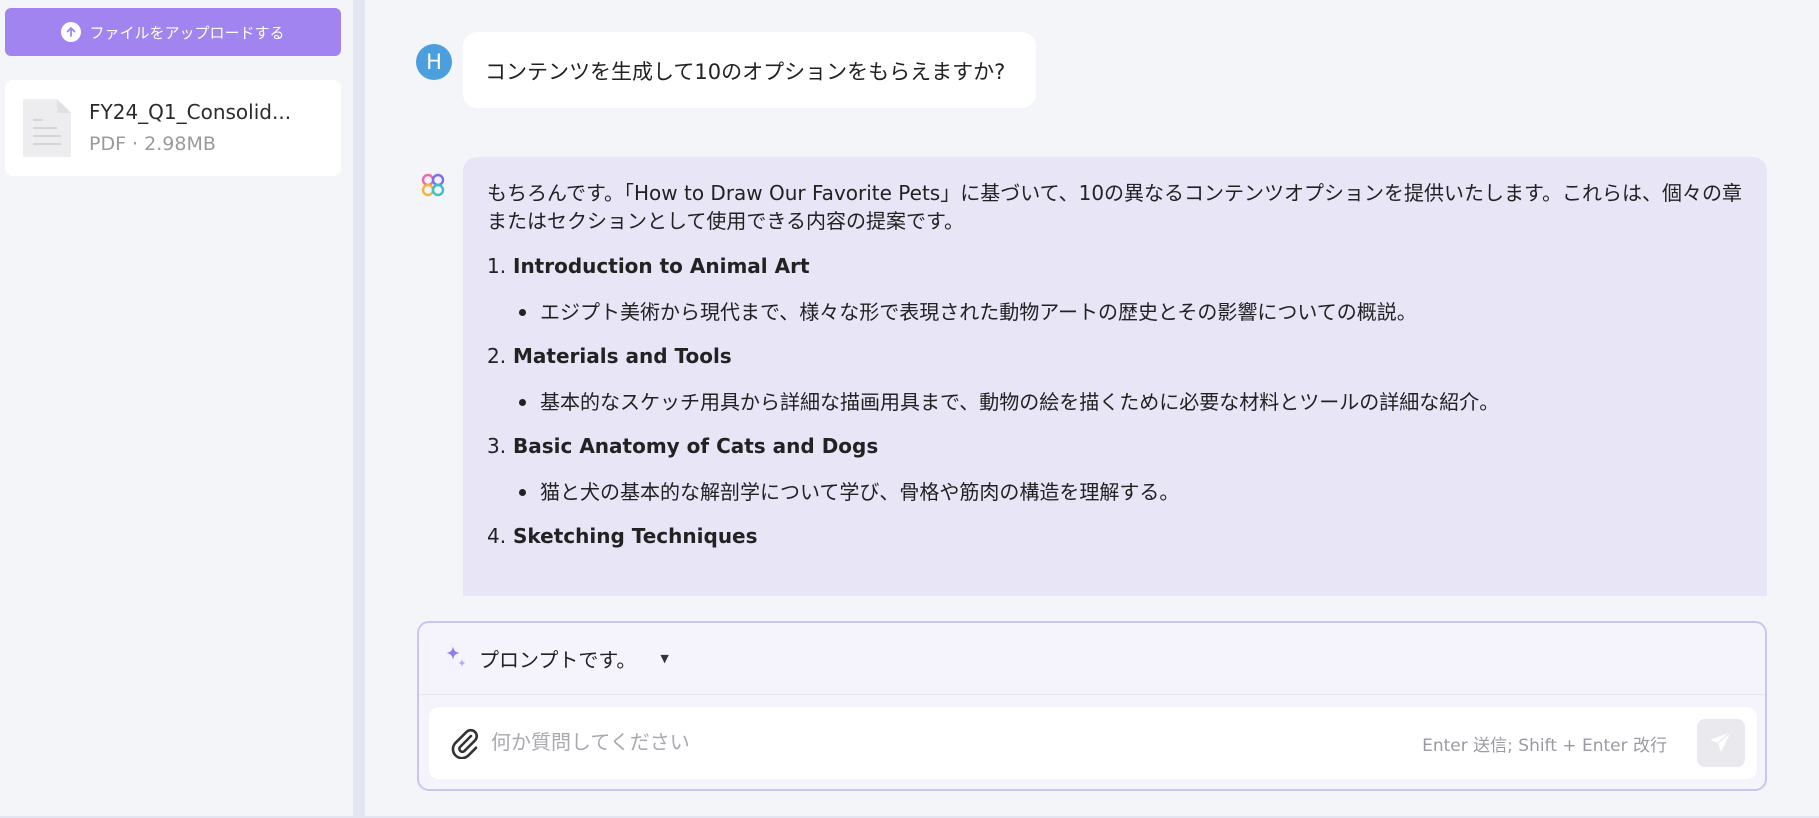  Describe the element at coordinates (1115, 266) in the screenshot. I see `option-title: 1. Introduction to Animal Art` at that location.